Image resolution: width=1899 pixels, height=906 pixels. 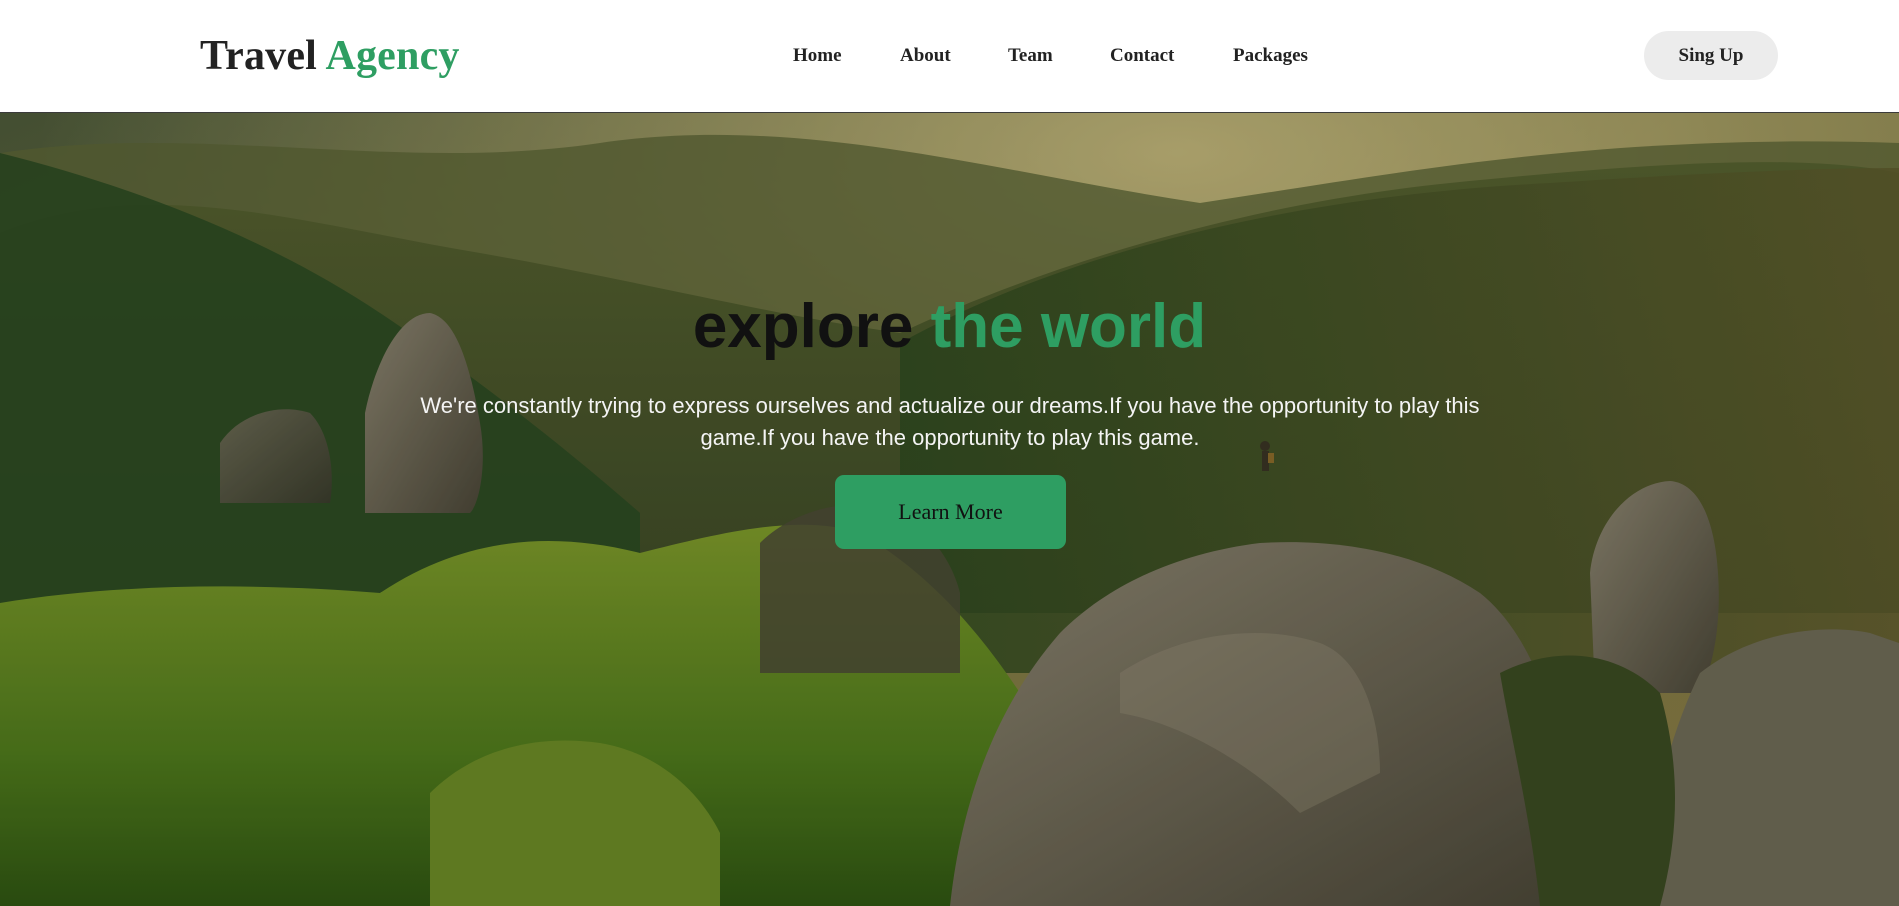 What do you see at coordinates (1030, 56) in the screenshot?
I see `nav-link-team: Team` at bounding box center [1030, 56].